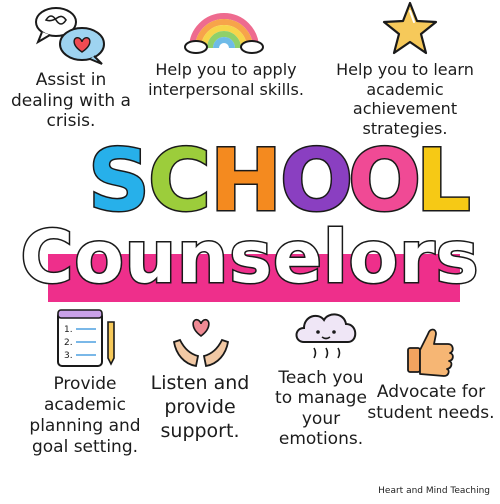  I want to click on svg-text: 1., so click(68, 330).